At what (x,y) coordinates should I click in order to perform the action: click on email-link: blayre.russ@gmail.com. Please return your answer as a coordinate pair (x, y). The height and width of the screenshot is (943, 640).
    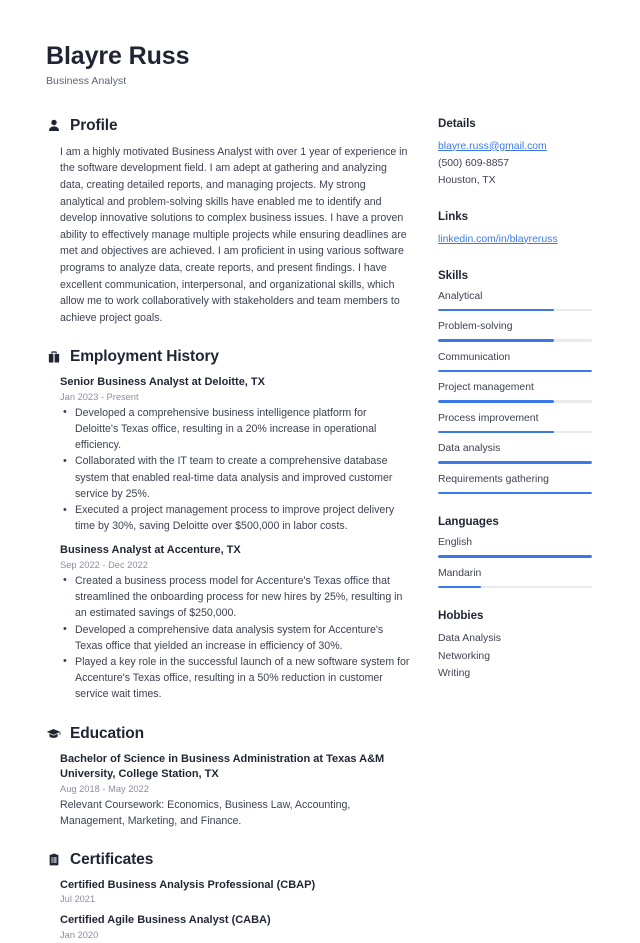
    Looking at the image, I should click on (515, 146).